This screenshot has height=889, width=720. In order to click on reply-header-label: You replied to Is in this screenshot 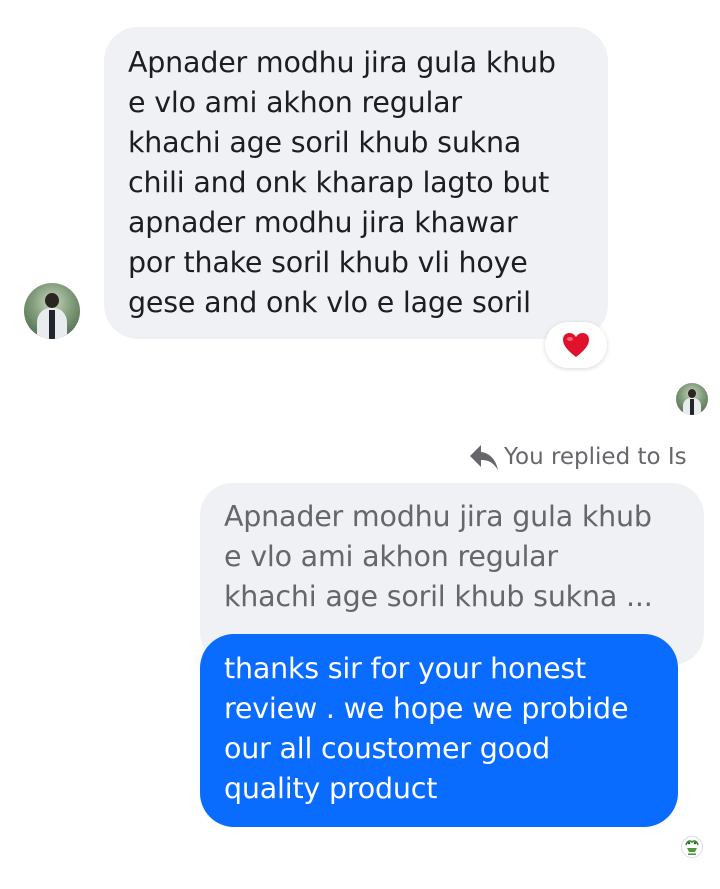, I will do `click(595, 457)`.